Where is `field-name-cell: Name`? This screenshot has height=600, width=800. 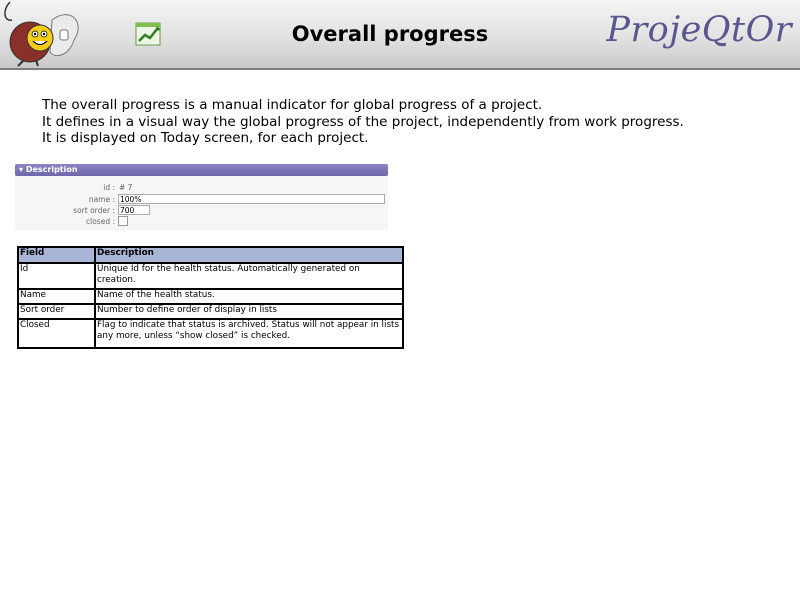
field-name-cell: Name is located at coordinates (56, 296).